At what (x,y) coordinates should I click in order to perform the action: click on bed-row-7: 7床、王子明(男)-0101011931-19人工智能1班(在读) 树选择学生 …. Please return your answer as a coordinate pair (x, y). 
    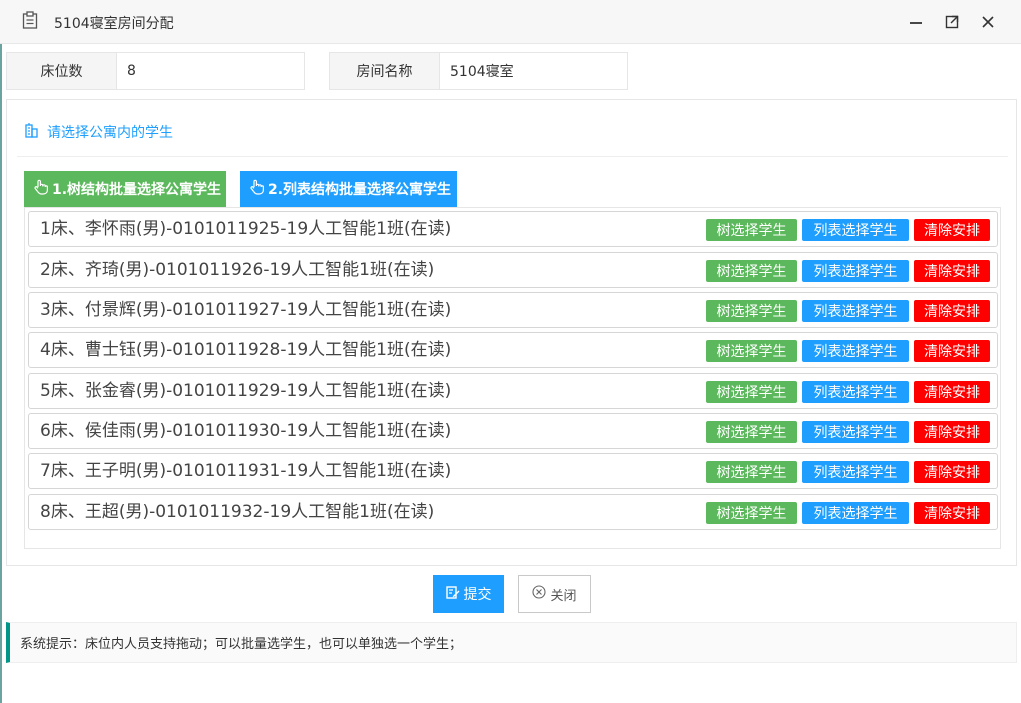
    Looking at the image, I should click on (513, 471).